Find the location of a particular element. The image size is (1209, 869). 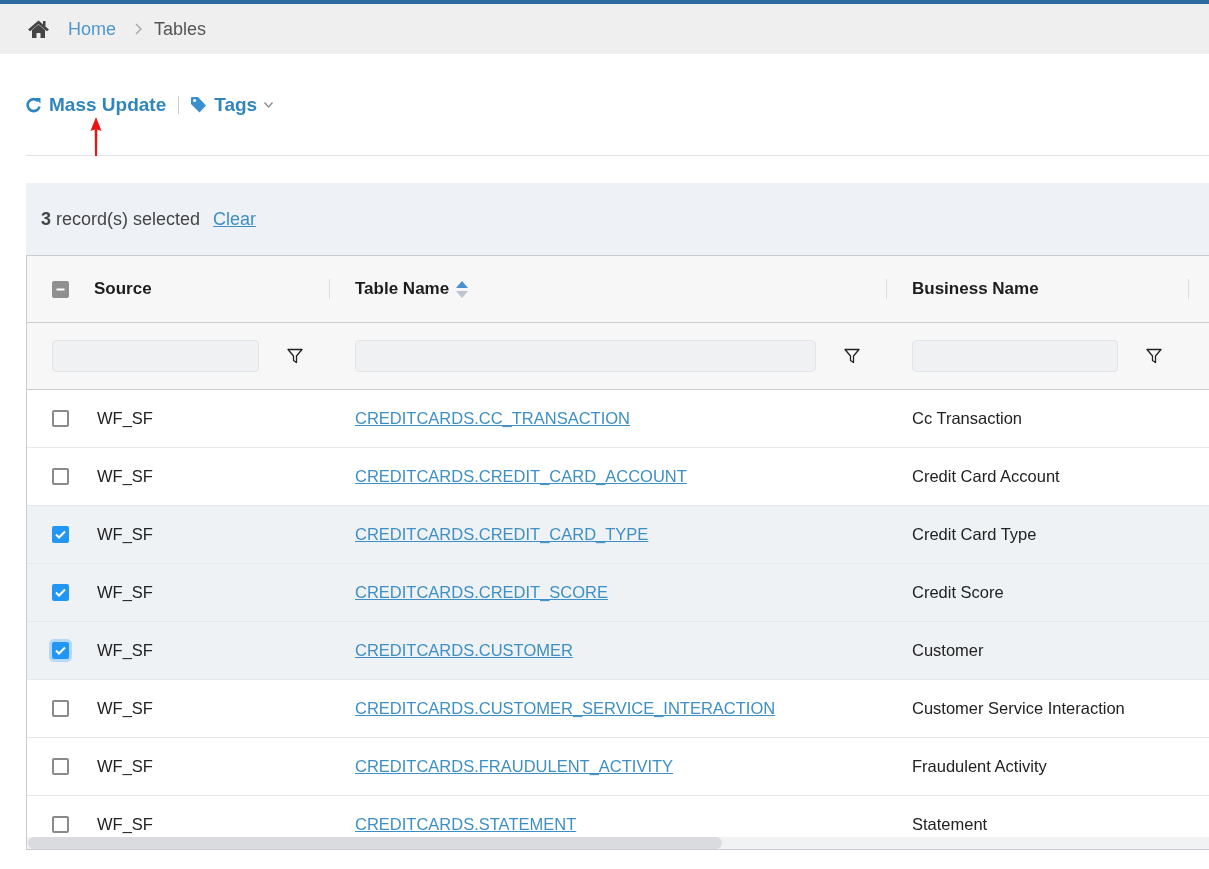

business-name-cell: Customer Service Interaction is located at coordinates (1018, 708).